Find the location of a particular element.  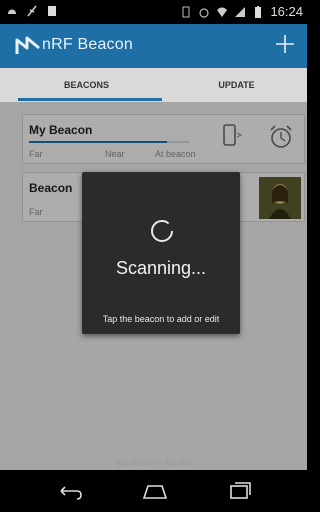

navigation-bar is located at coordinates (153, 491).